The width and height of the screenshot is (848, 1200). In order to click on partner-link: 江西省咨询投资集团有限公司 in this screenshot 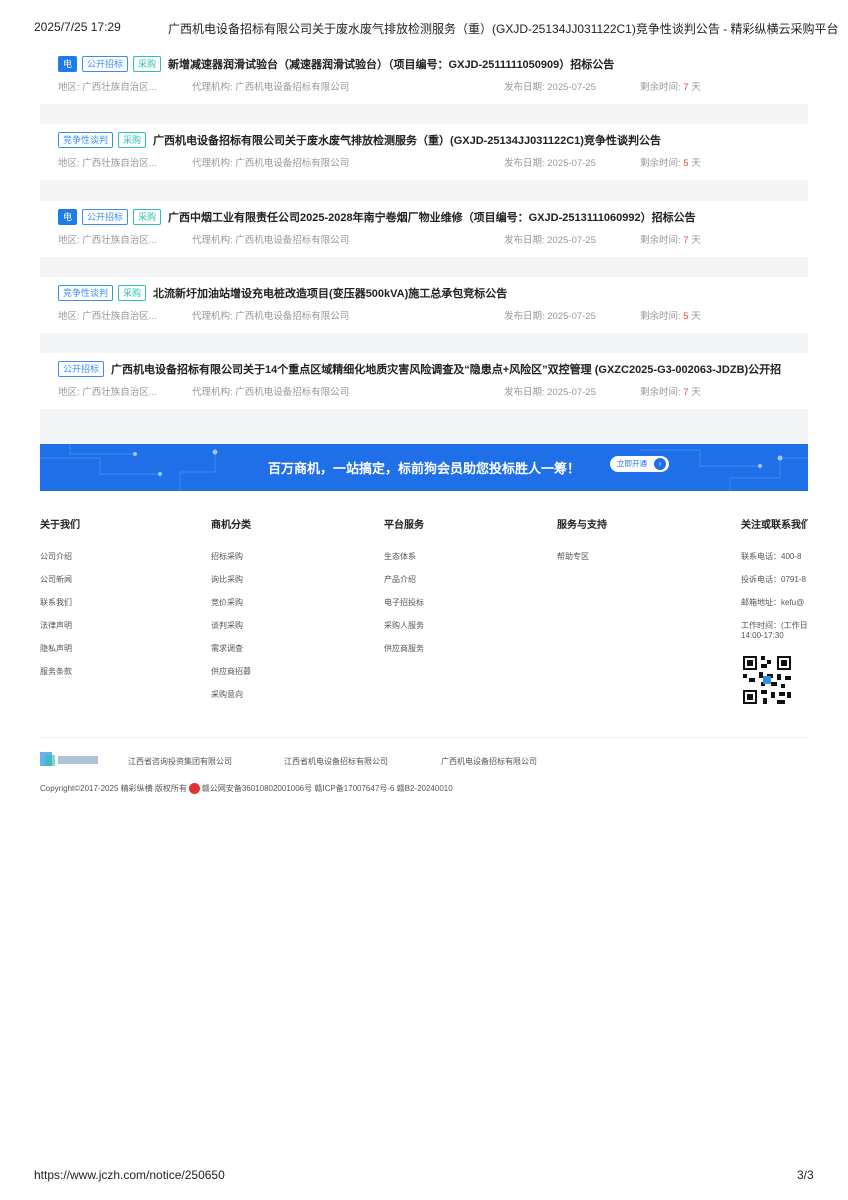, I will do `click(180, 761)`.